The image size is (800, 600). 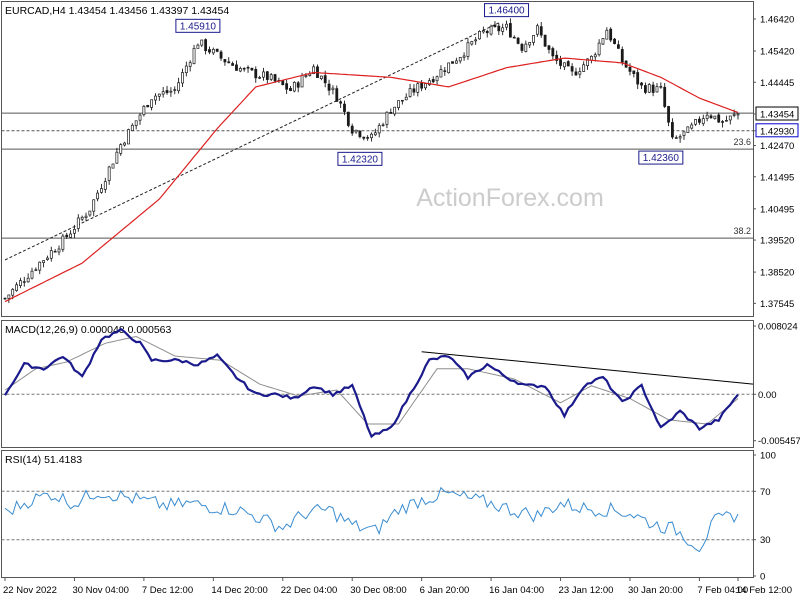 What do you see at coordinates (742, 142) in the screenshot?
I see `fib-label: 23.6` at bounding box center [742, 142].